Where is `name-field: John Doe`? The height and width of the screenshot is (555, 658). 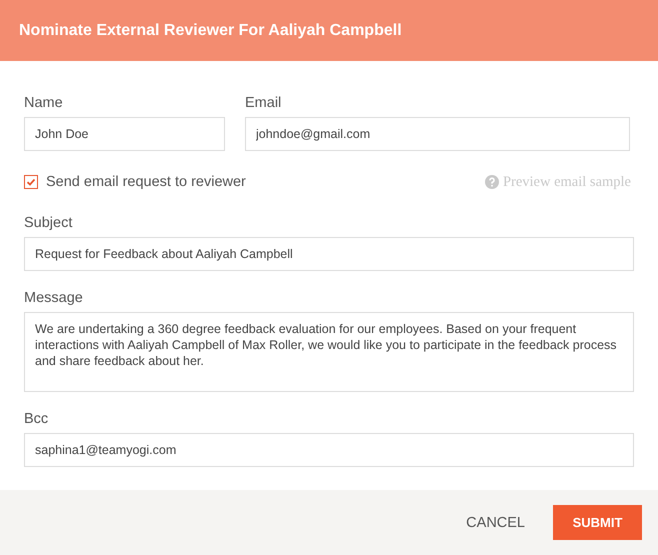 name-field: John Doe is located at coordinates (124, 134).